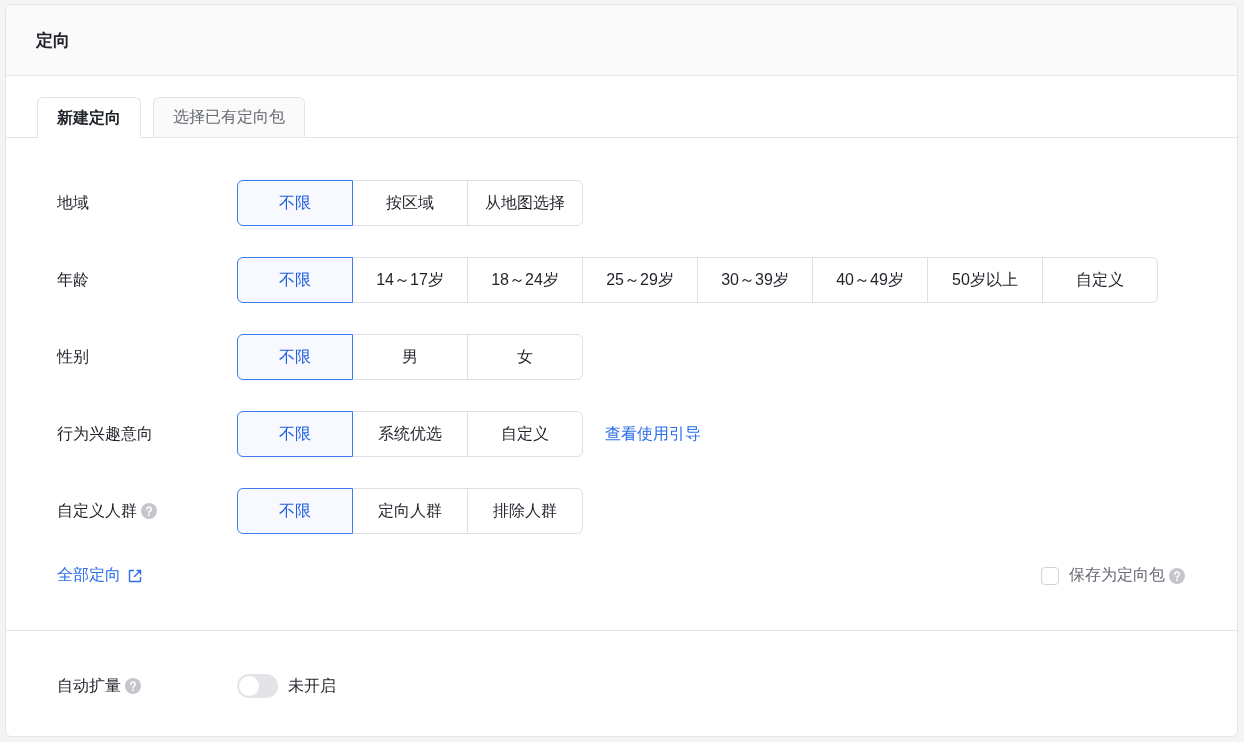 This screenshot has width=1244, height=742. What do you see at coordinates (410, 280) in the screenshot?
I see `option-button: 14～17岁` at bounding box center [410, 280].